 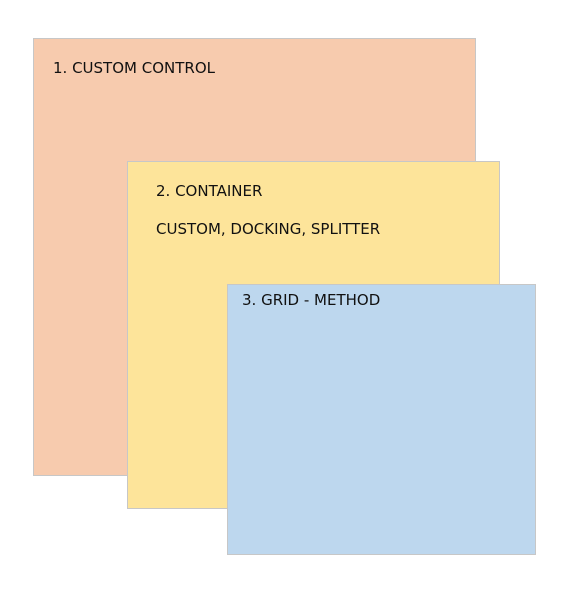 What do you see at coordinates (311, 300) in the screenshot?
I see `grid-method-title: 3. GRID - METHOD` at bounding box center [311, 300].